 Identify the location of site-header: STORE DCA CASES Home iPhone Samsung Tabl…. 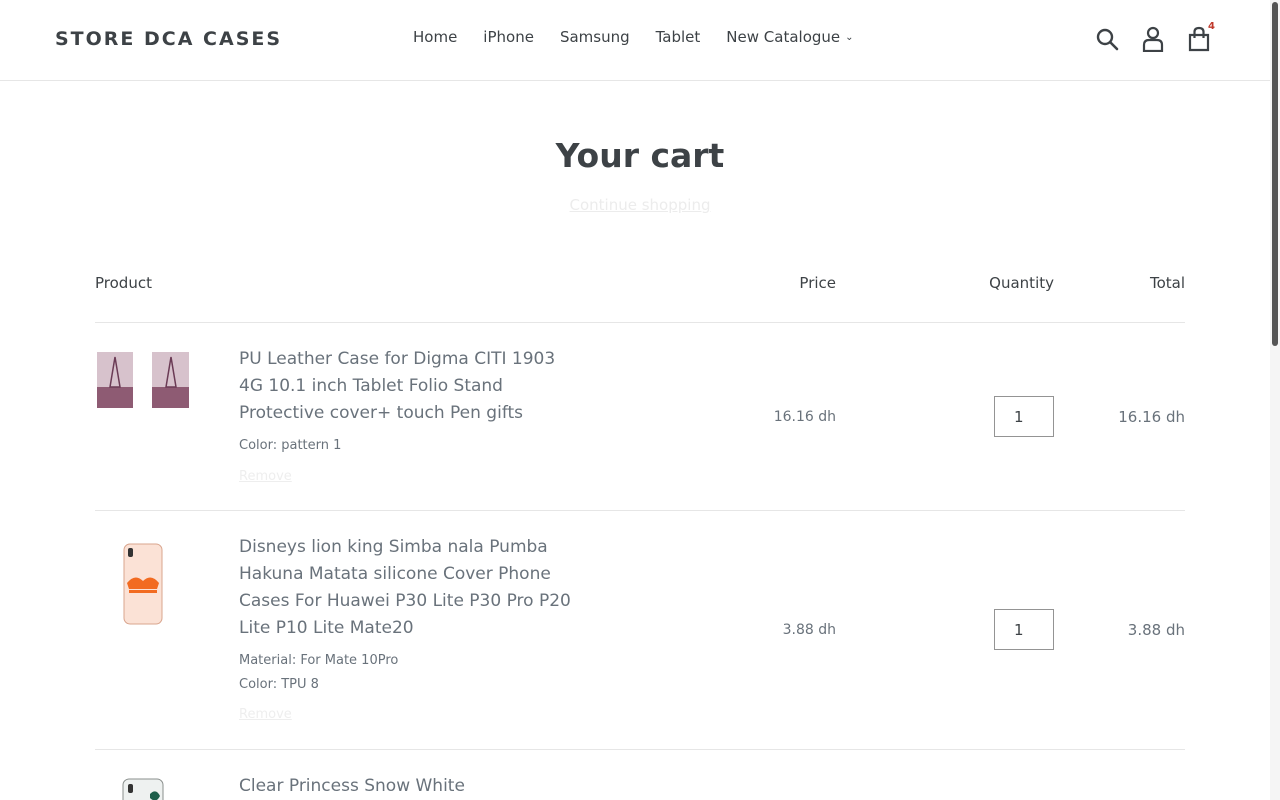
(635, 40).